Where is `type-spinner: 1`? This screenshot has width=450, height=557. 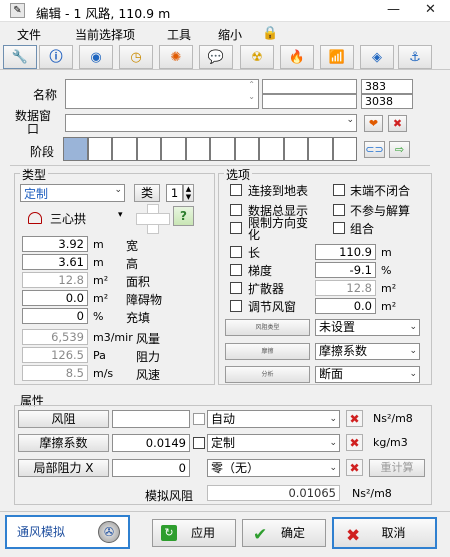
type-spinner: 1 is located at coordinates (174, 193).